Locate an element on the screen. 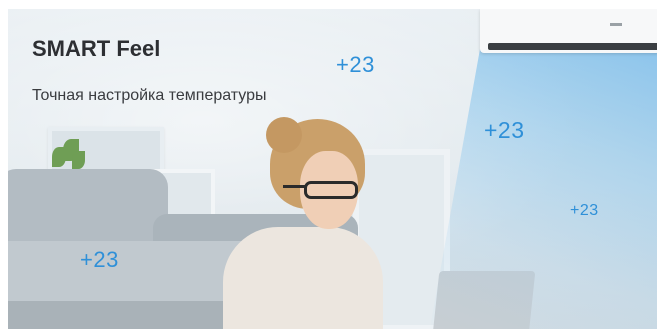 This screenshot has width=665, height=329. air-conditioner-vent is located at coordinates (572, 46).